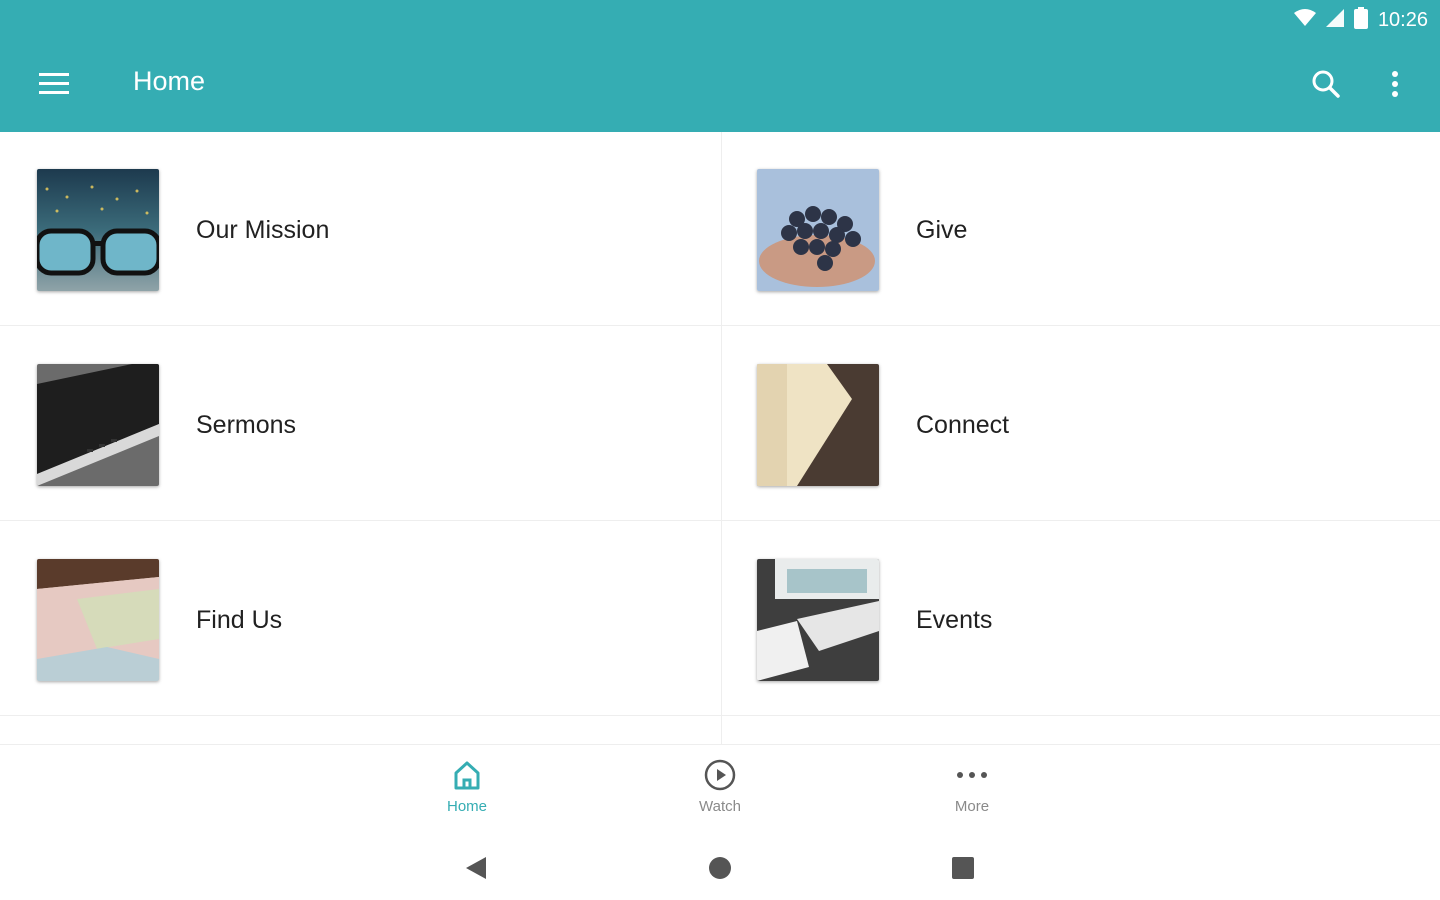  What do you see at coordinates (1080, 619) in the screenshot?
I see `tile-events: Events` at bounding box center [1080, 619].